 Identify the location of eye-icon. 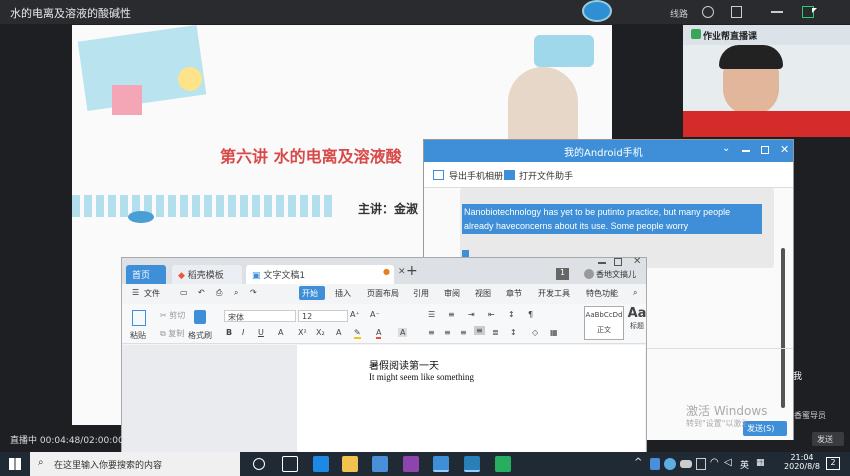
(708, 12).